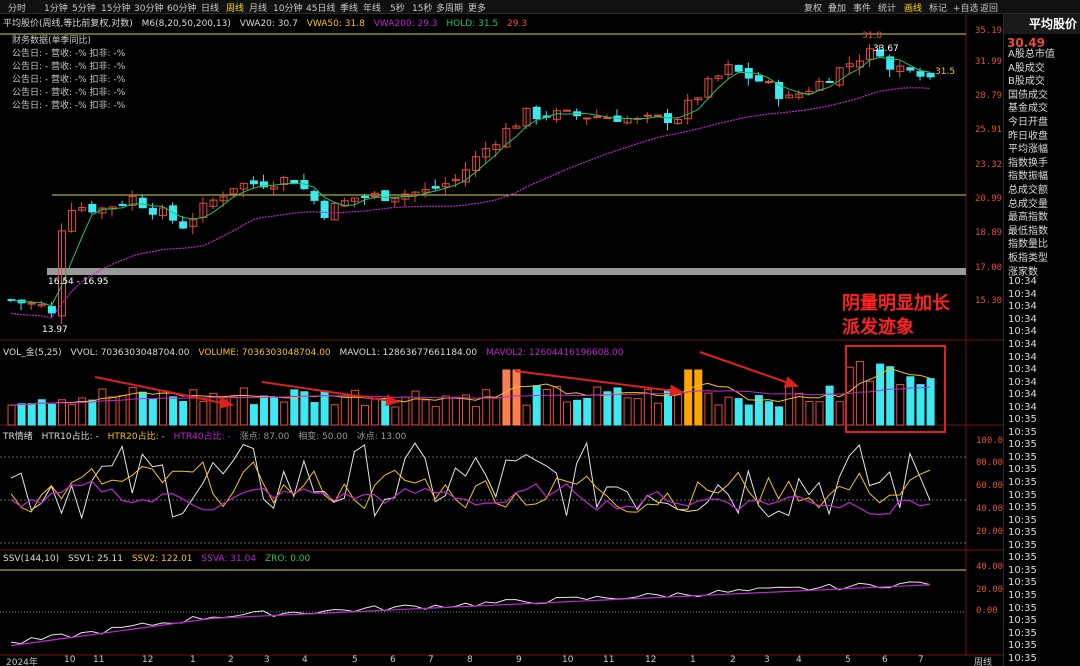 This screenshot has height=666, width=1080. I want to click on range-band, so click(506, 271).